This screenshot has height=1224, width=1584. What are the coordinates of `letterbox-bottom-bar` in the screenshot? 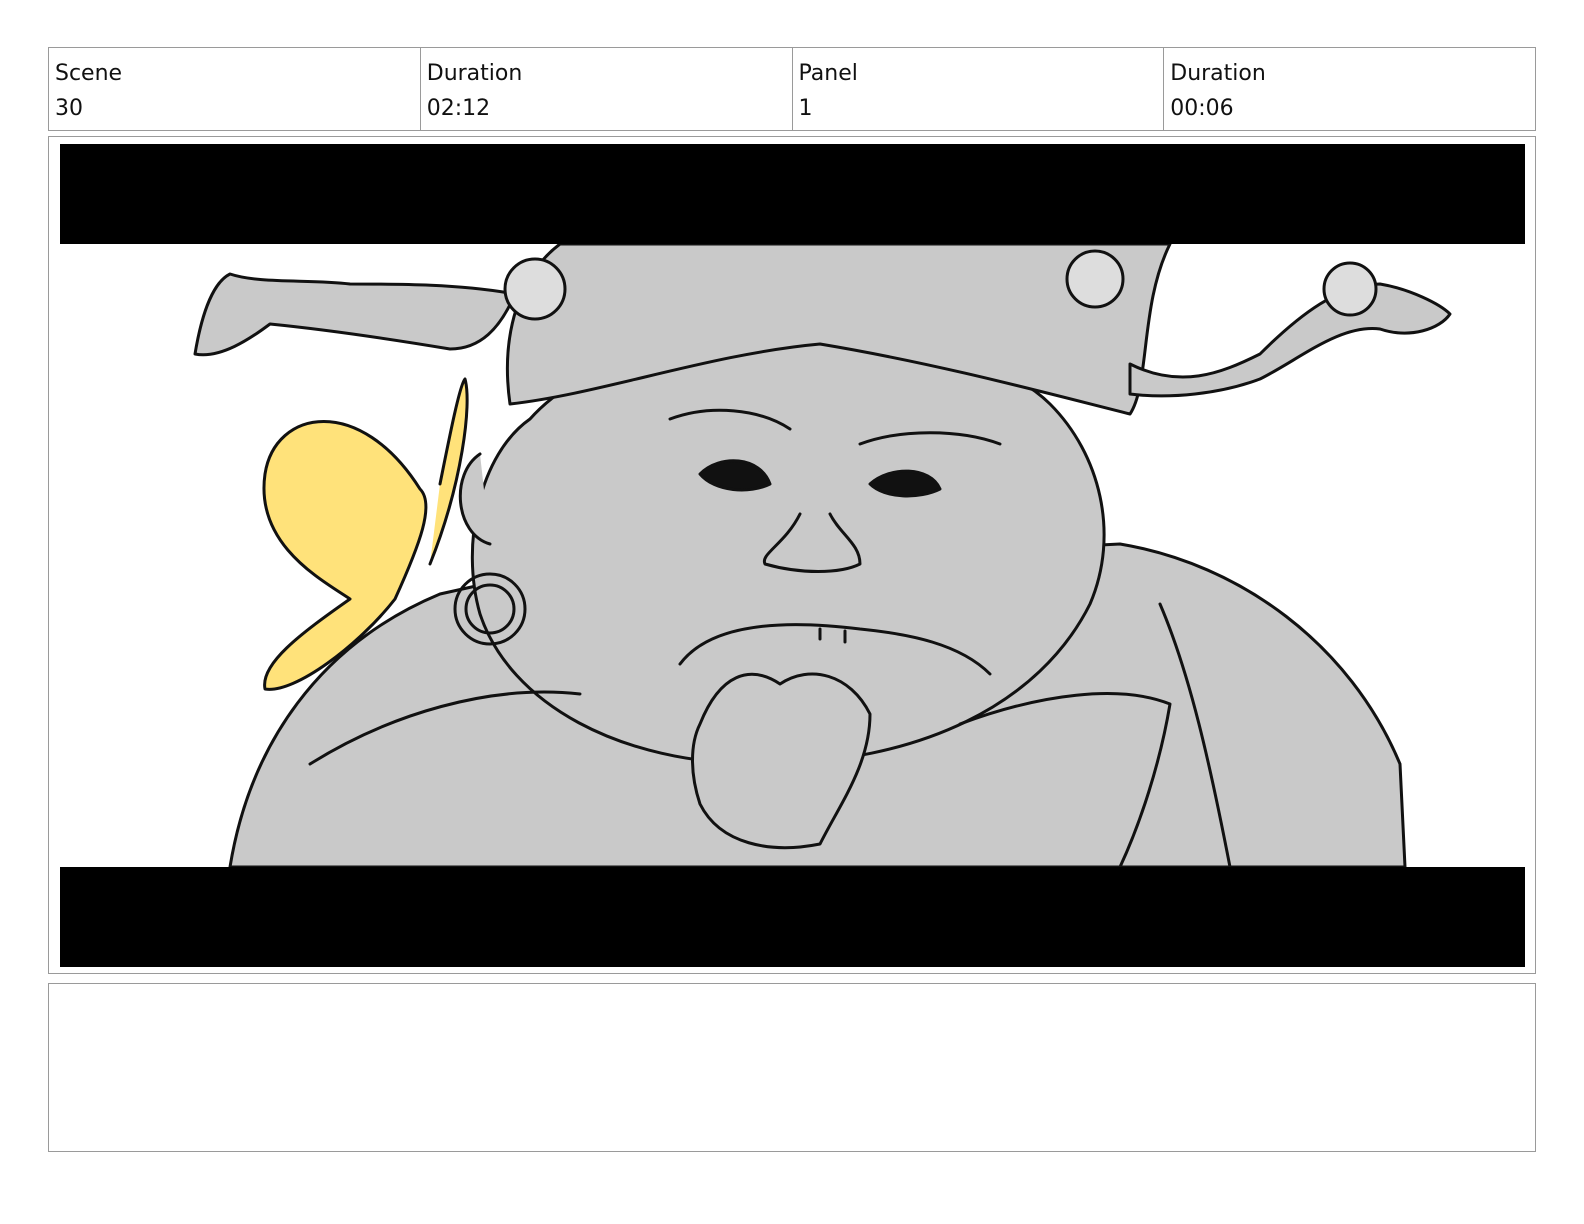 It's located at (792, 917).